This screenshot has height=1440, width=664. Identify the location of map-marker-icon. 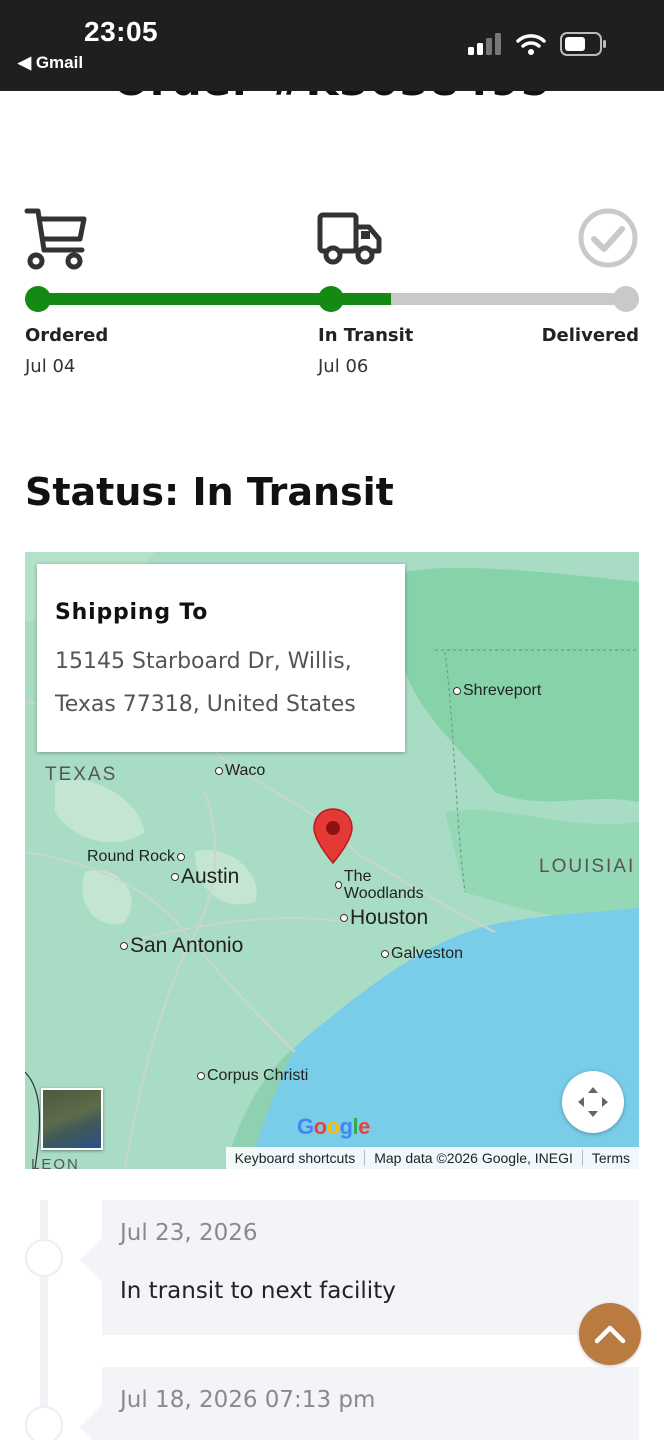
(333, 836).